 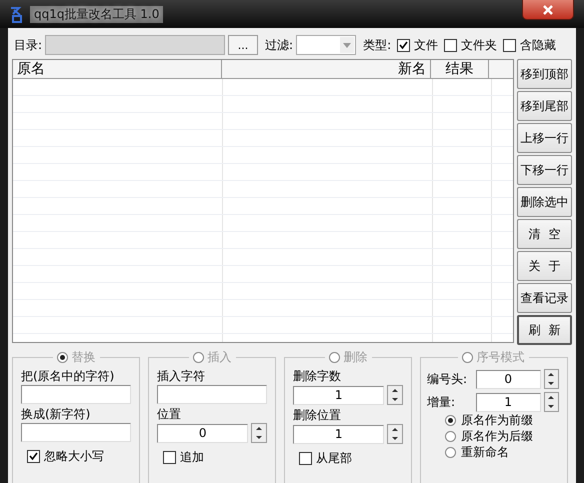 What do you see at coordinates (544, 106) in the screenshot?
I see `side-button: 移到尾部` at bounding box center [544, 106].